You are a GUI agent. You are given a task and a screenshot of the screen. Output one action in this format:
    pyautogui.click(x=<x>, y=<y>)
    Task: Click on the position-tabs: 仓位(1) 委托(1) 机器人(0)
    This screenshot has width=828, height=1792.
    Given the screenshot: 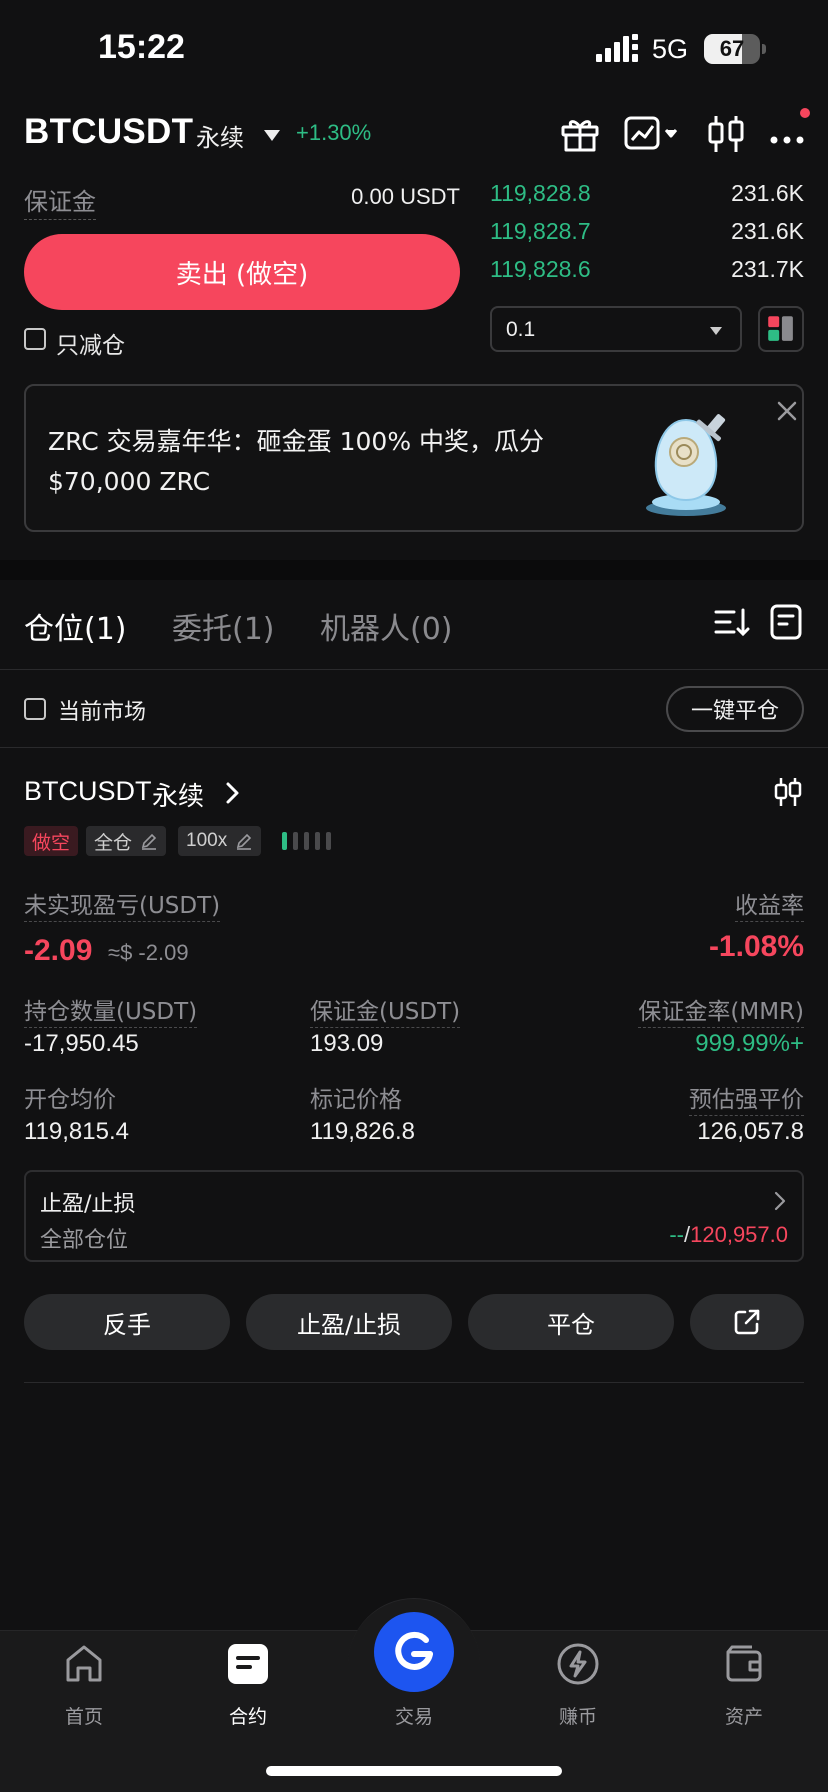 What is the action you would take?
    pyautogui.click(x=414, y=625)
    